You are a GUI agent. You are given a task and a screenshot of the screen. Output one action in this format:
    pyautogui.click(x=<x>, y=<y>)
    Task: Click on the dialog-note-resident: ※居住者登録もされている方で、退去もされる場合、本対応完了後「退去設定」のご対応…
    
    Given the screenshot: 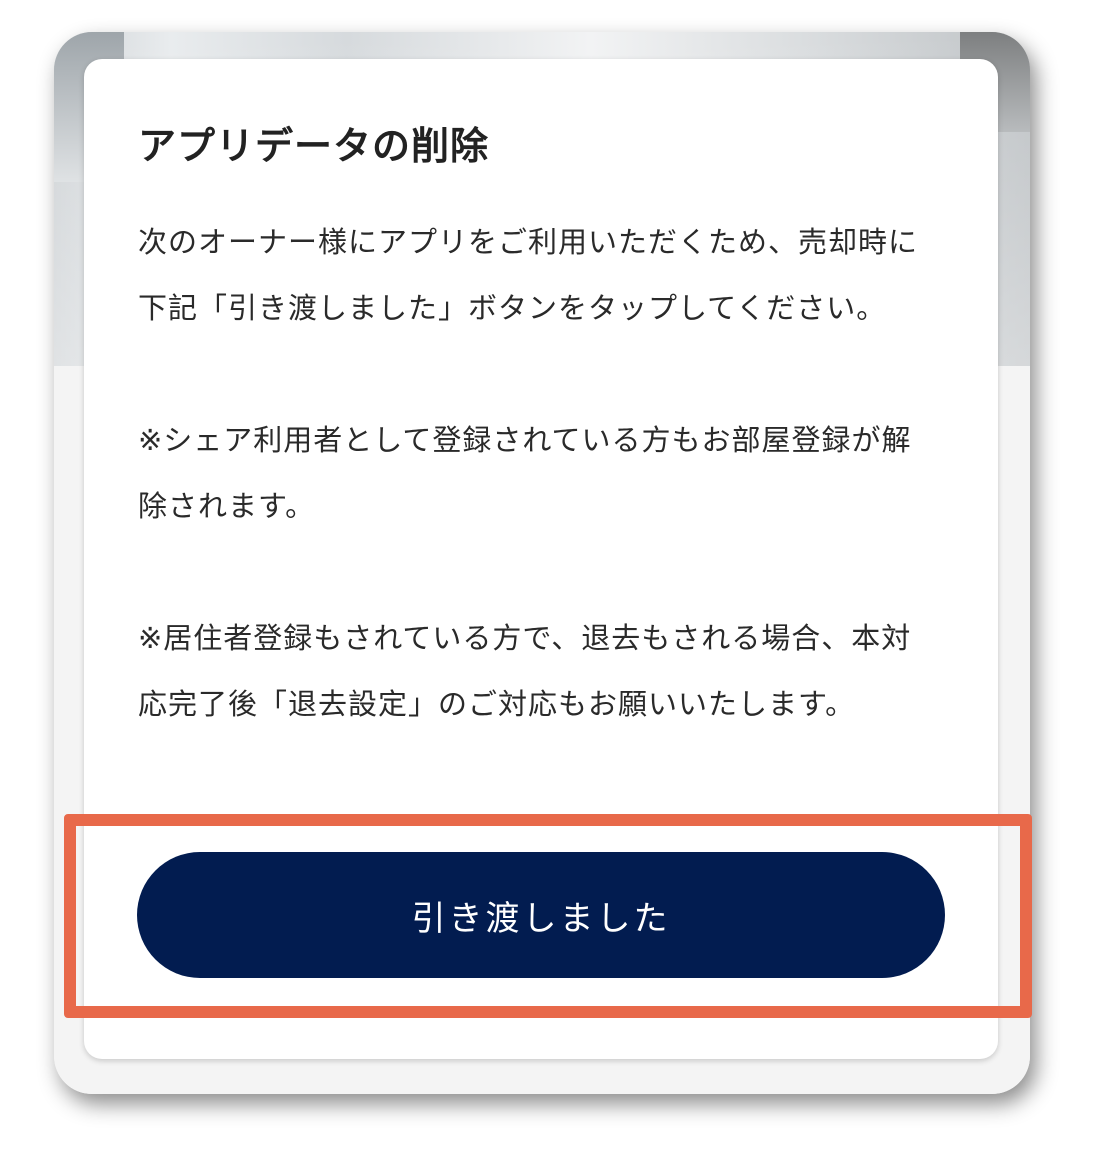 What is the action you would take?
    pyautogui.click(x=525, y=671)
    